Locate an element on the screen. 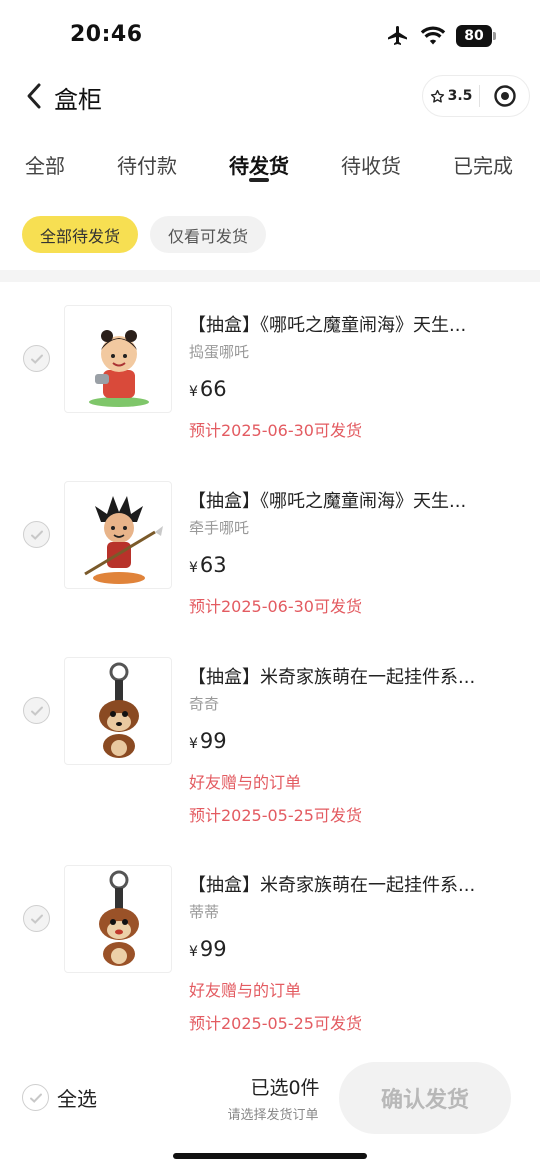  status-bar: 20:46 80 is located at coordinates (270, 35).